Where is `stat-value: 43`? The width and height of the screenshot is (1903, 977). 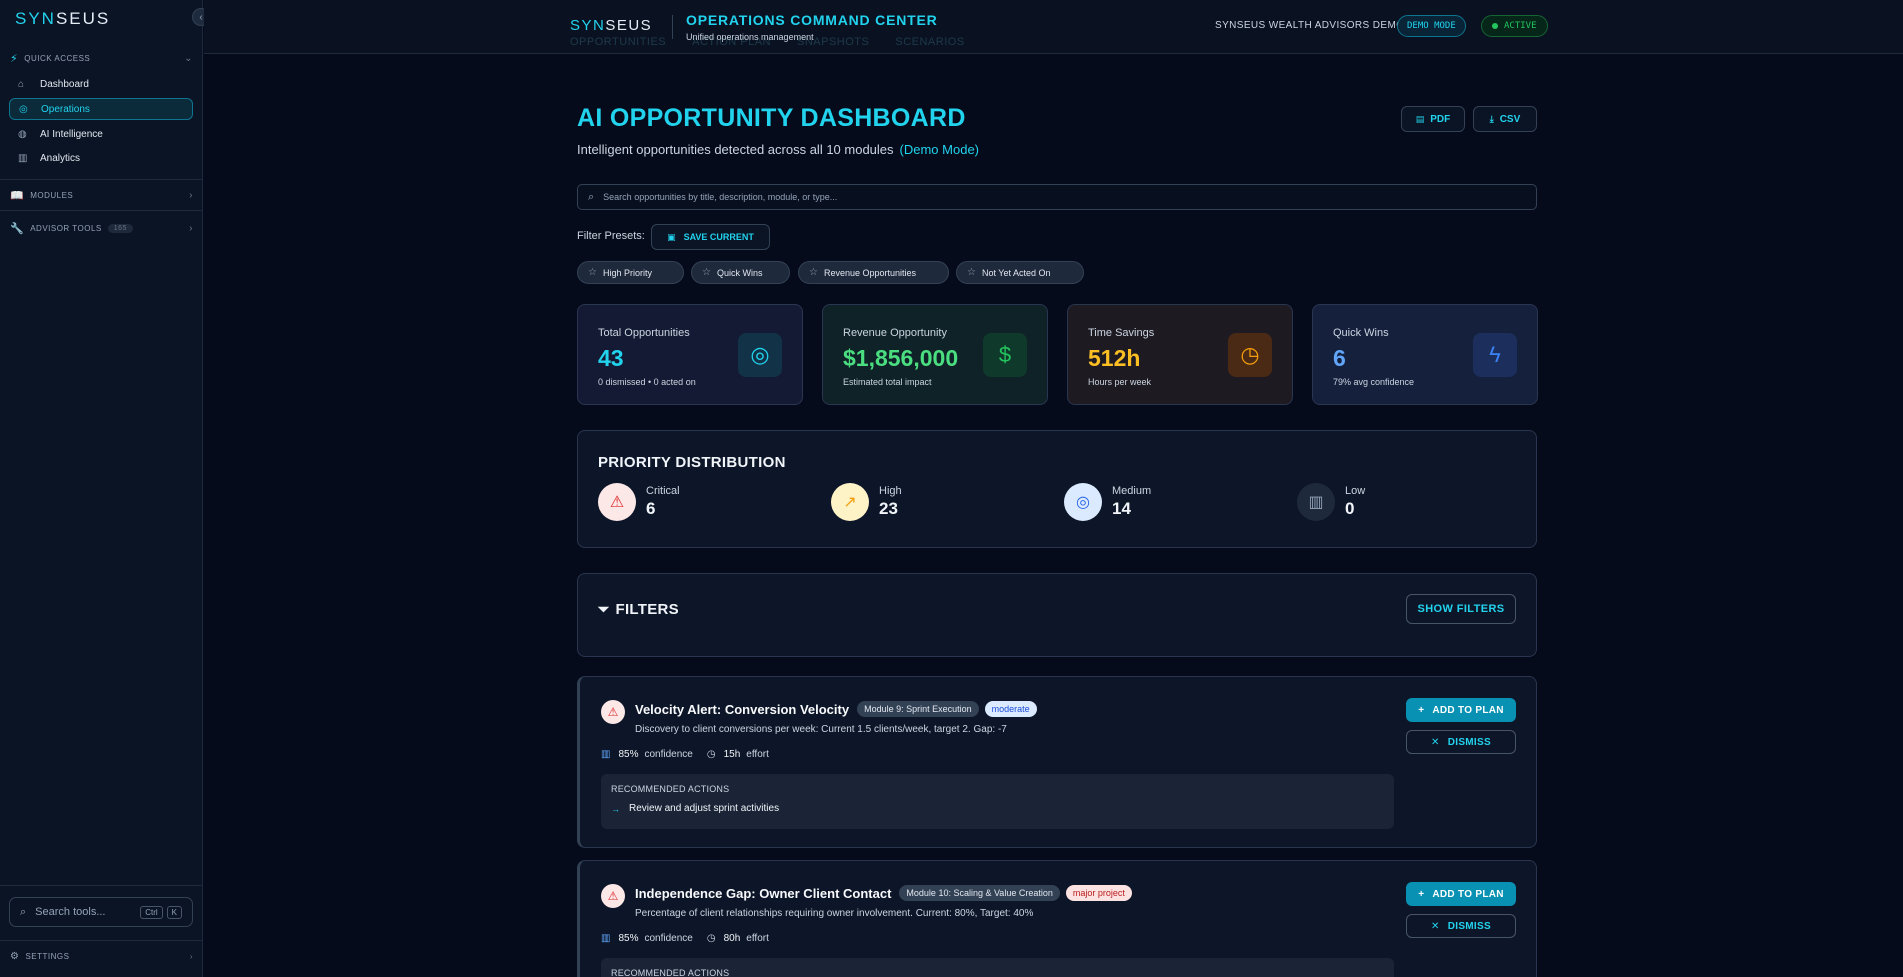
stat-value: 43 is located at coordinates (611, 358).